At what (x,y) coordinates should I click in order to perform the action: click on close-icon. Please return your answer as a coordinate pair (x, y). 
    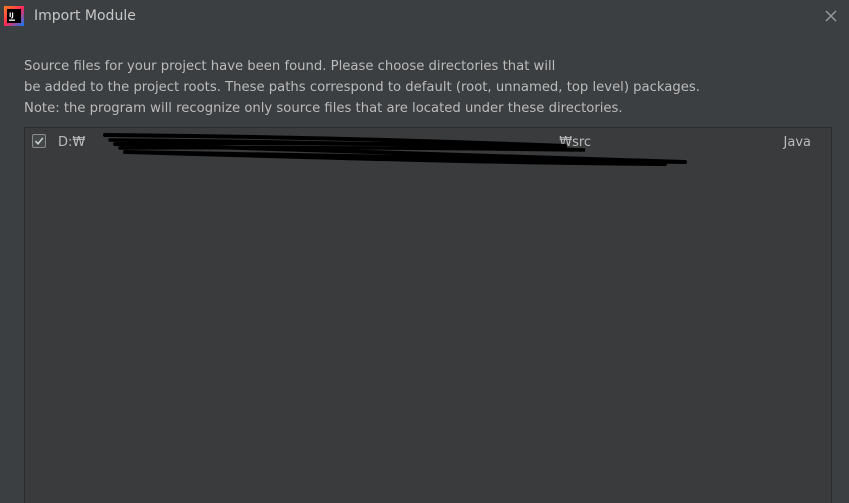
    Looking at the image, I should click on (831, 16).